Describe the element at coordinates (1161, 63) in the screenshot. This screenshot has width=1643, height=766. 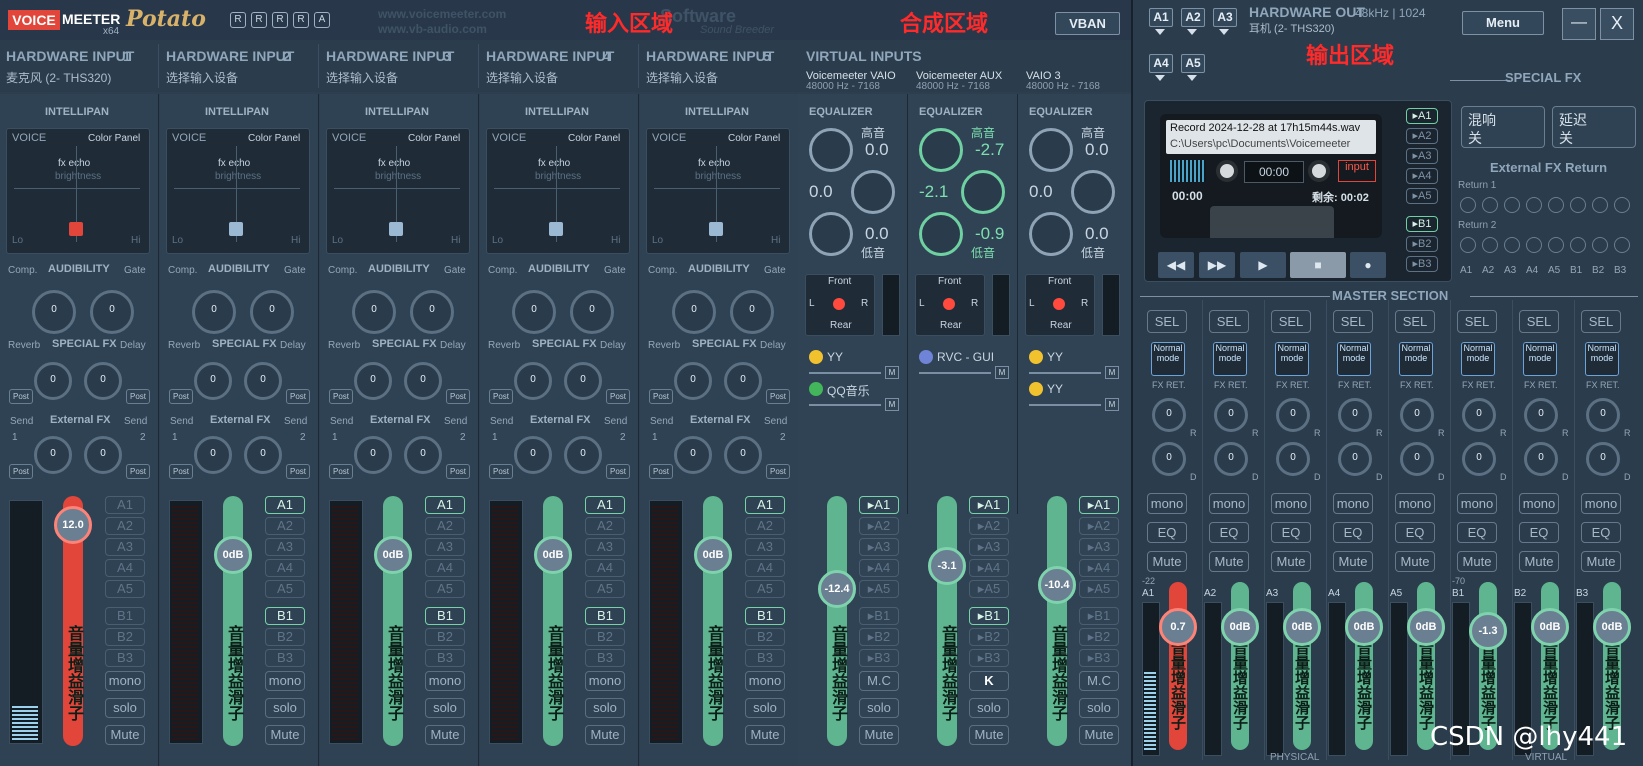
I see `output-a4-button: A4` at that location.